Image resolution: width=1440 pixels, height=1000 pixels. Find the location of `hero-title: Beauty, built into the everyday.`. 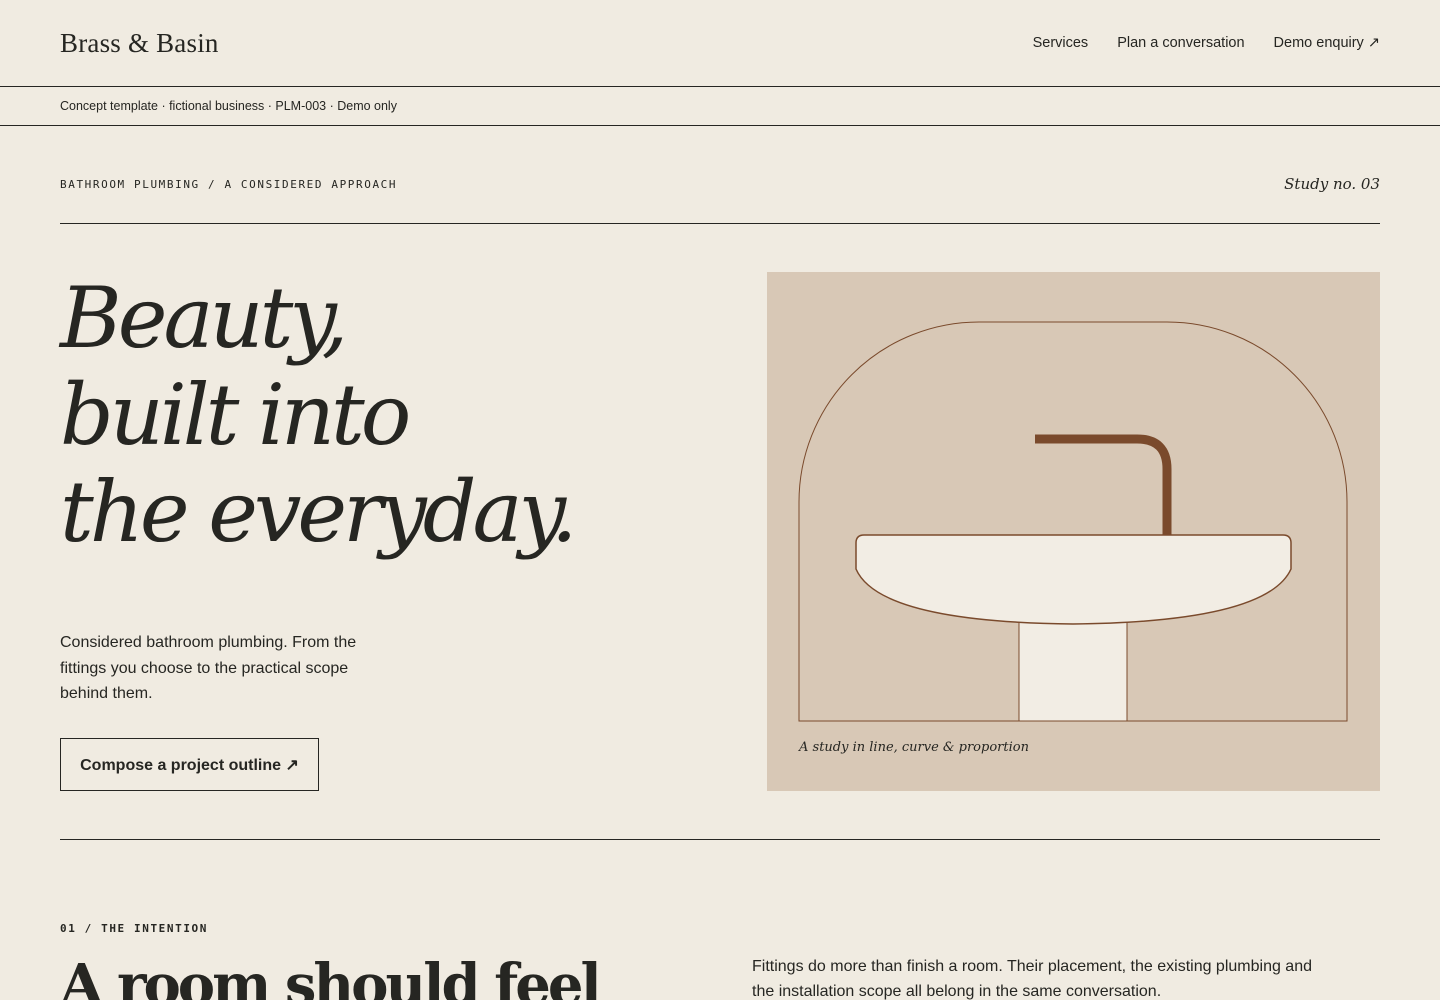

hero-title: Beauty, built into the everyday. is located at coordinates (380, 415).